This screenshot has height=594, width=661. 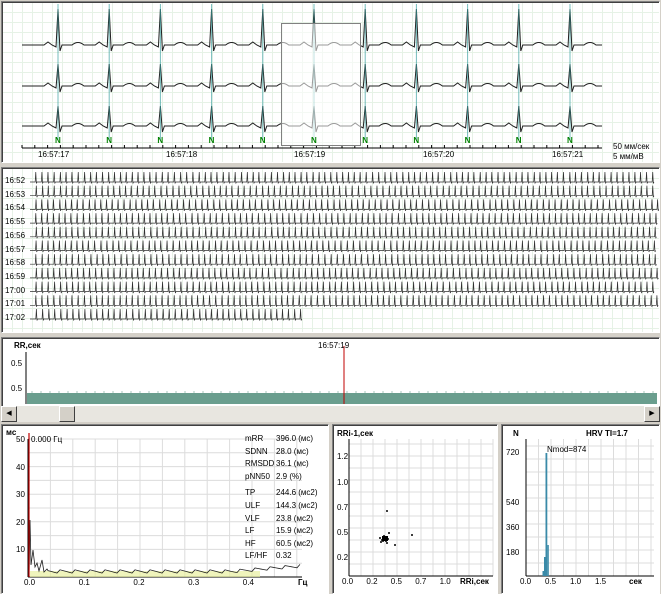 What do you see at coordinates (15, 276) in the screenshot?
I see `trend-row-label: 16:59` at bounding box center [15, 276].